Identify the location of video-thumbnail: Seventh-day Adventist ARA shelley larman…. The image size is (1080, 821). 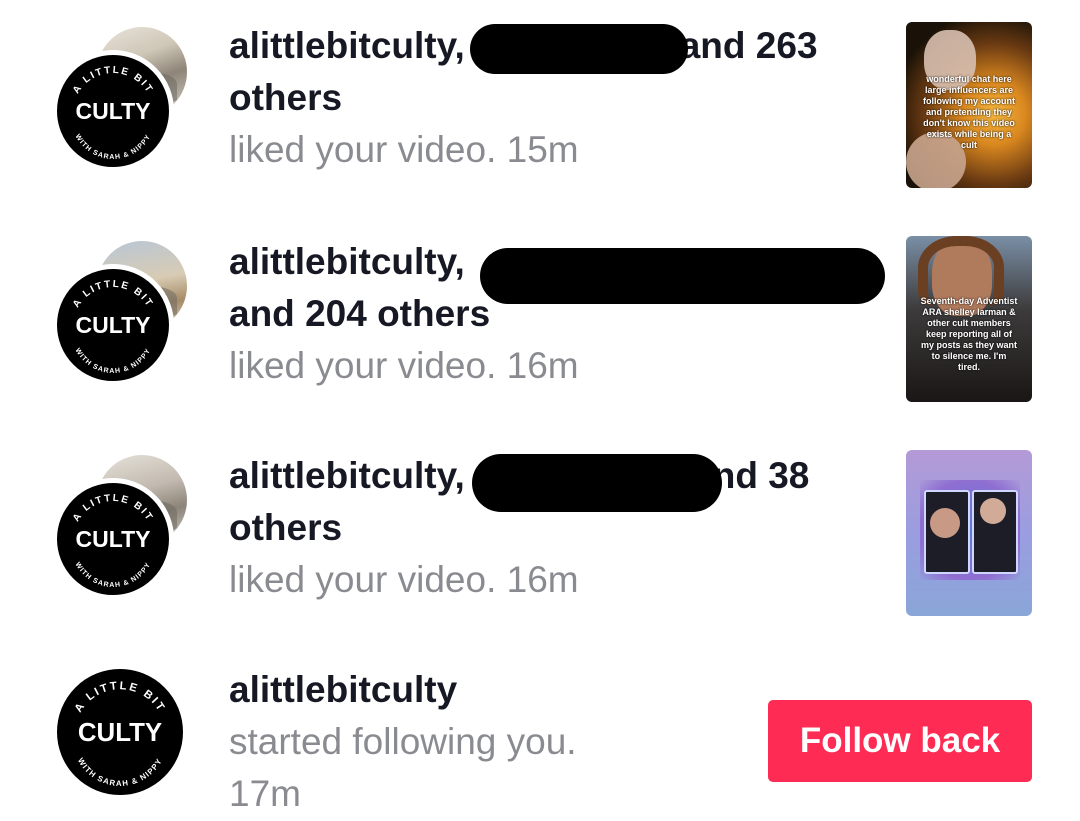
(969, 319).